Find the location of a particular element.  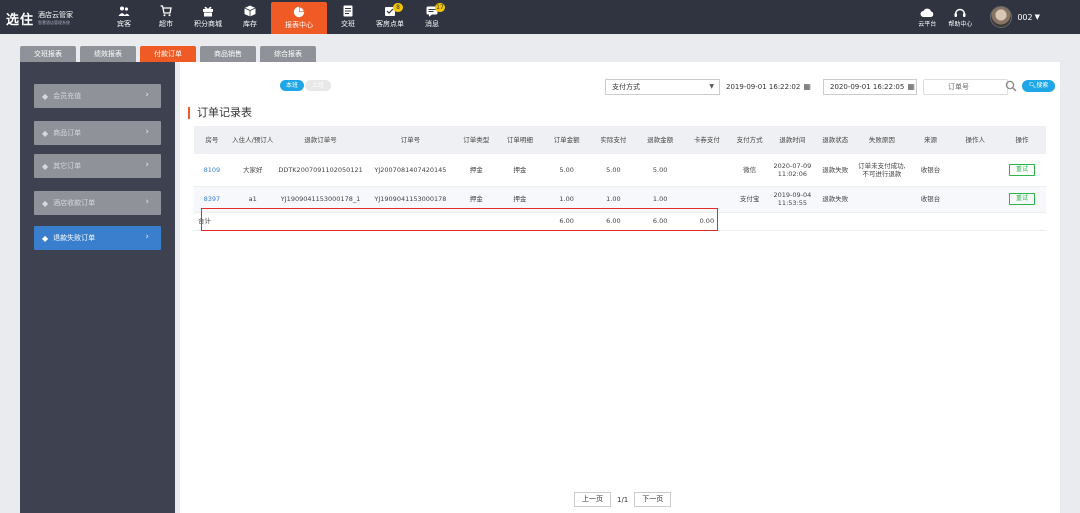

sidebar-item-hotel-payment-orders: ◆ 酒店收款订单 › is located at coordinates (97, 203).